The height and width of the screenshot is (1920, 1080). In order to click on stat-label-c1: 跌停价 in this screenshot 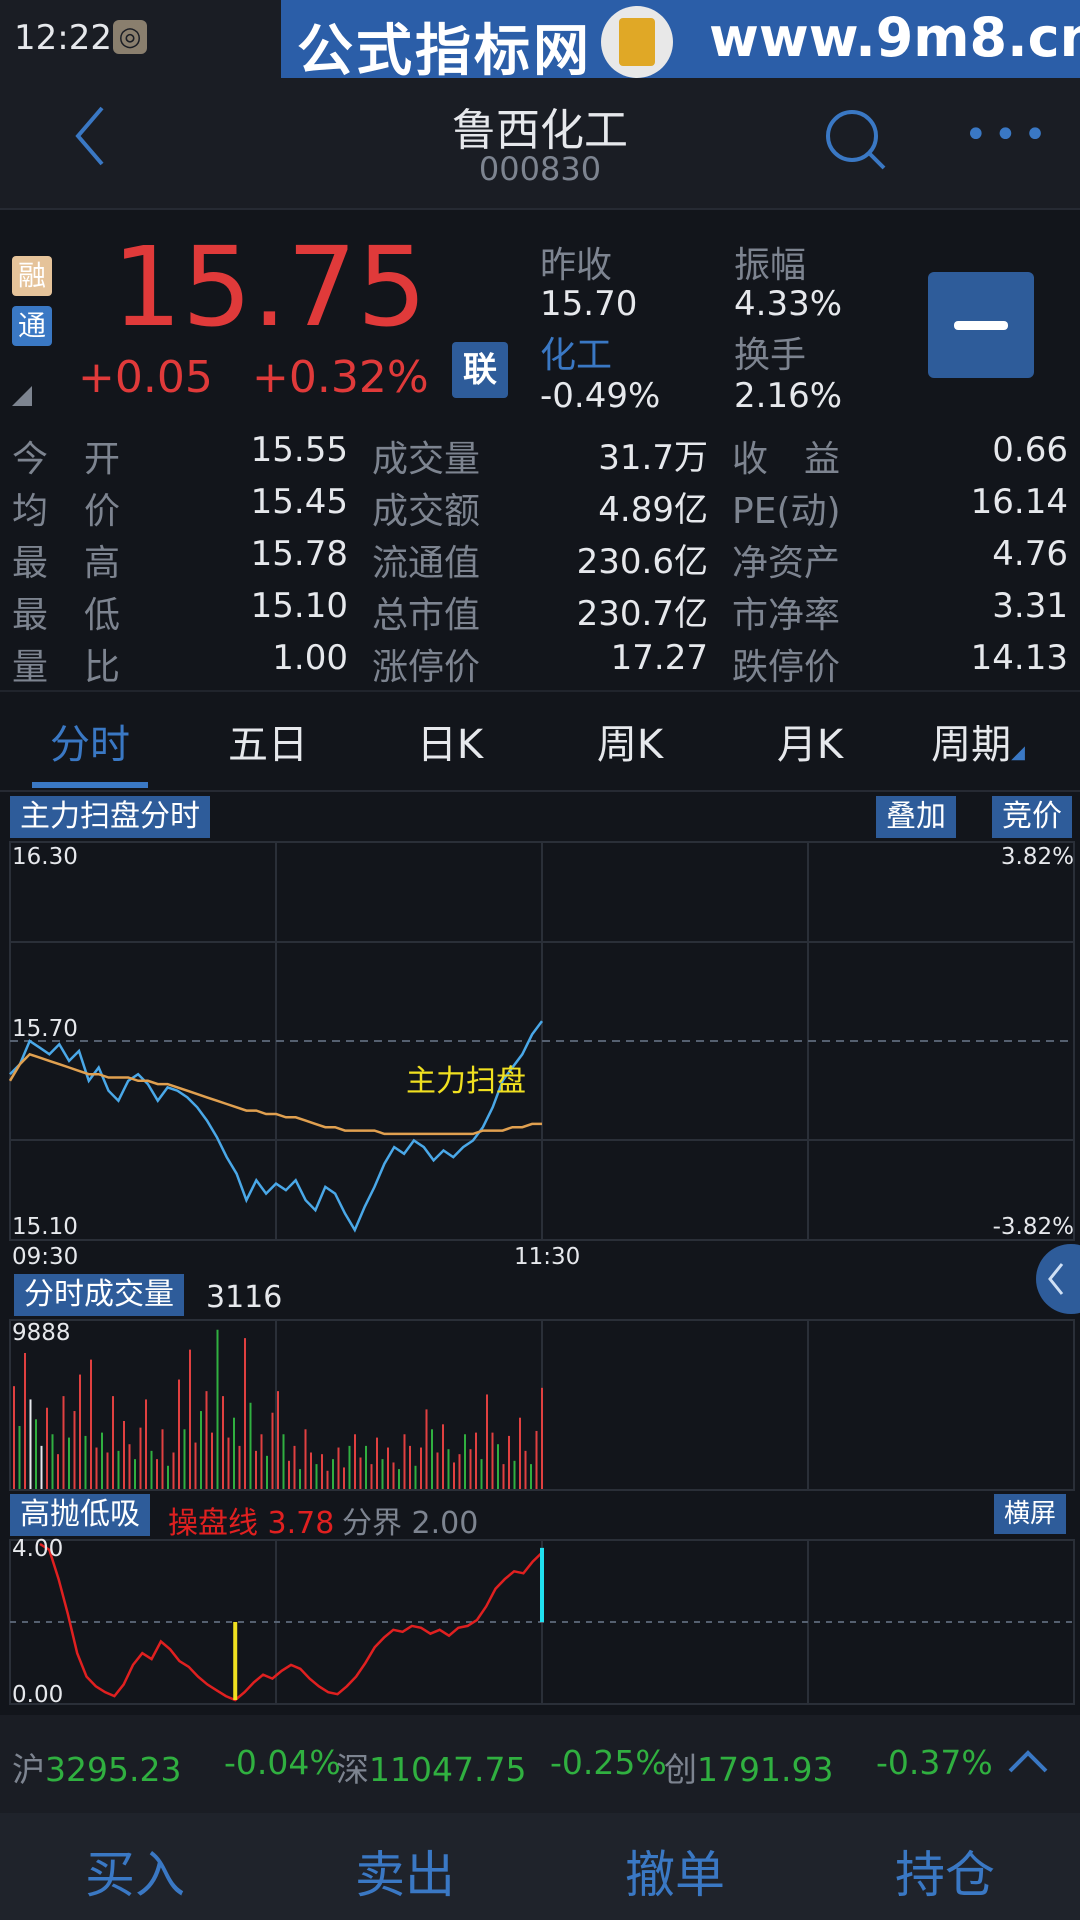, I will do `click(786, 667)`.